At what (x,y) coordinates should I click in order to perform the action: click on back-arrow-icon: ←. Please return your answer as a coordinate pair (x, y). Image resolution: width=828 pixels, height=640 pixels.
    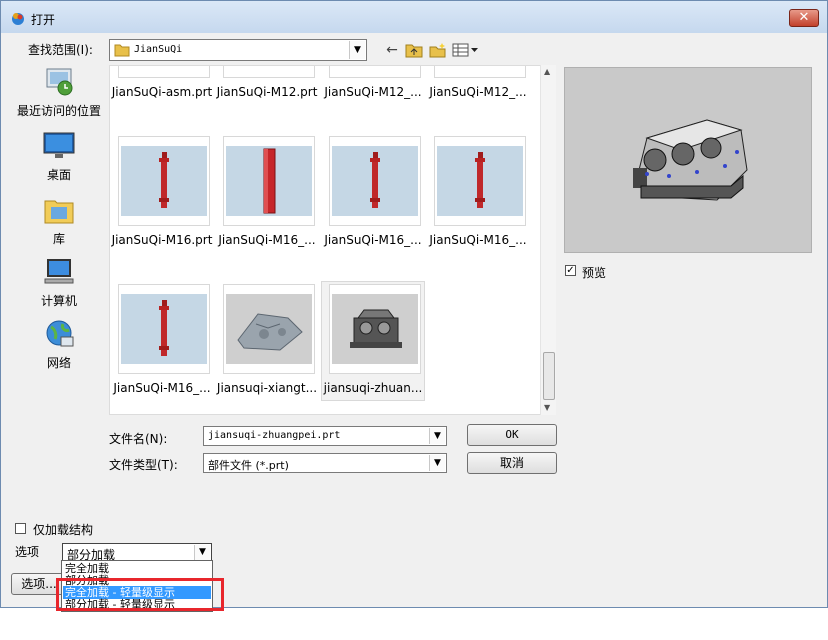
    Looking at the image, I should click on (392, 50).